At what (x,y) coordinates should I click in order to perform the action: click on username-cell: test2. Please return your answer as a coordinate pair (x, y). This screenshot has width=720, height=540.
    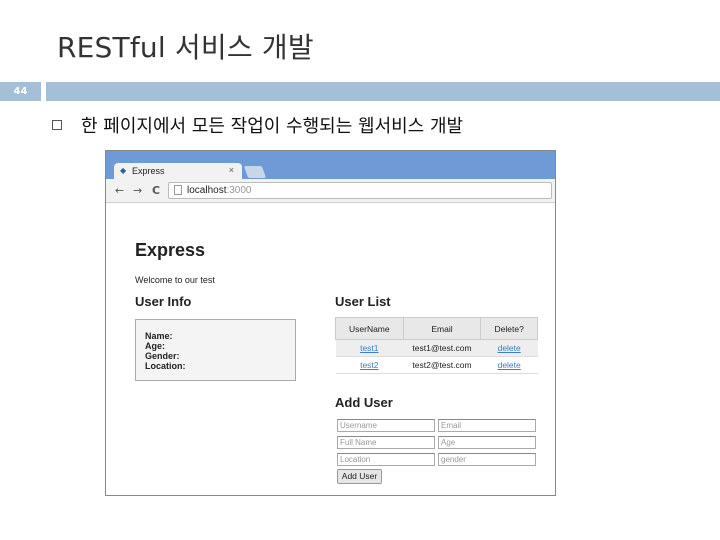
    Looking at the image, I should click on (369, 365).